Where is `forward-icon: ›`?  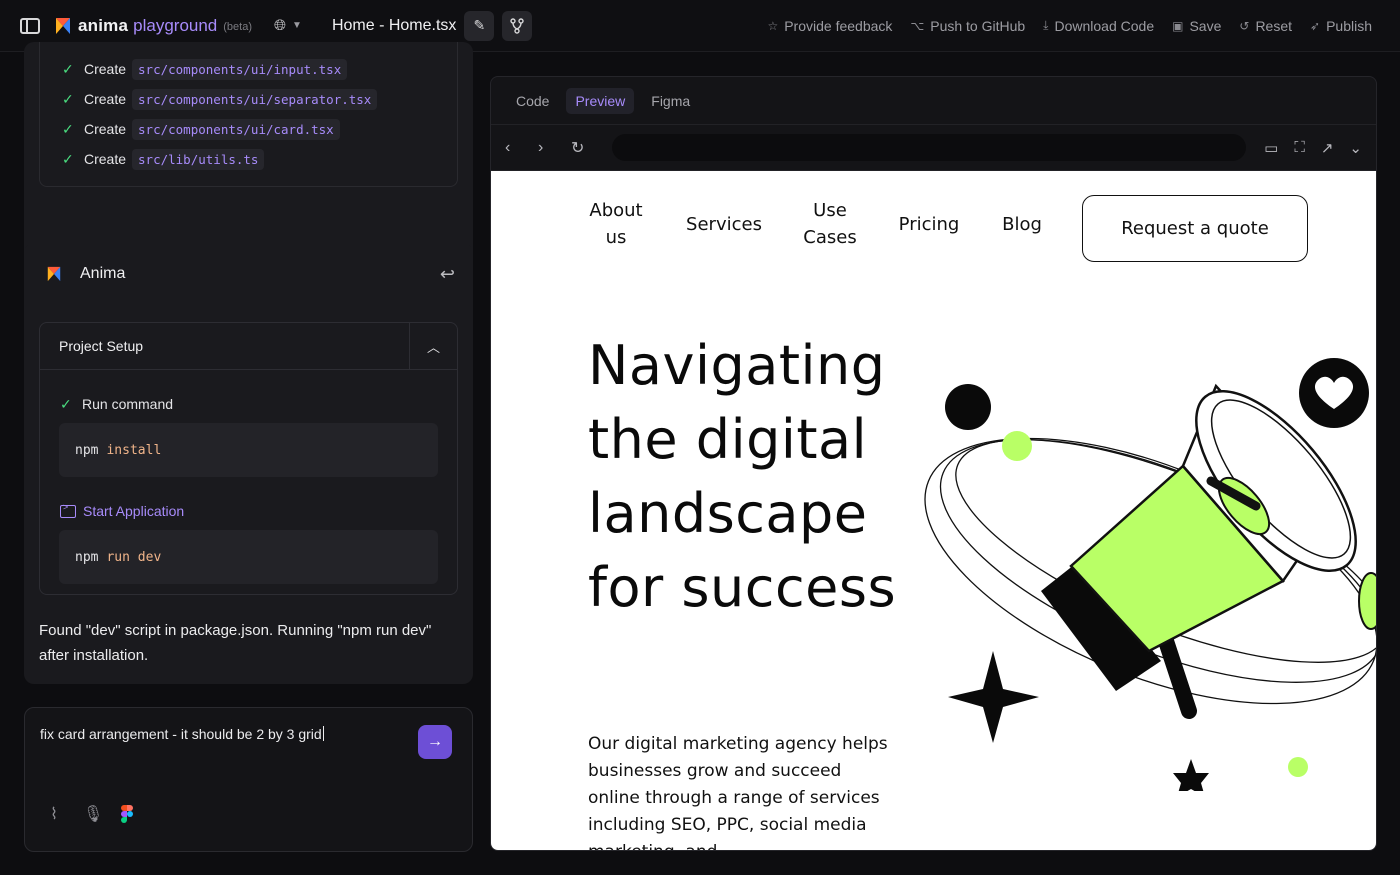 forward-icon: › is located at coordinates (554, 148).